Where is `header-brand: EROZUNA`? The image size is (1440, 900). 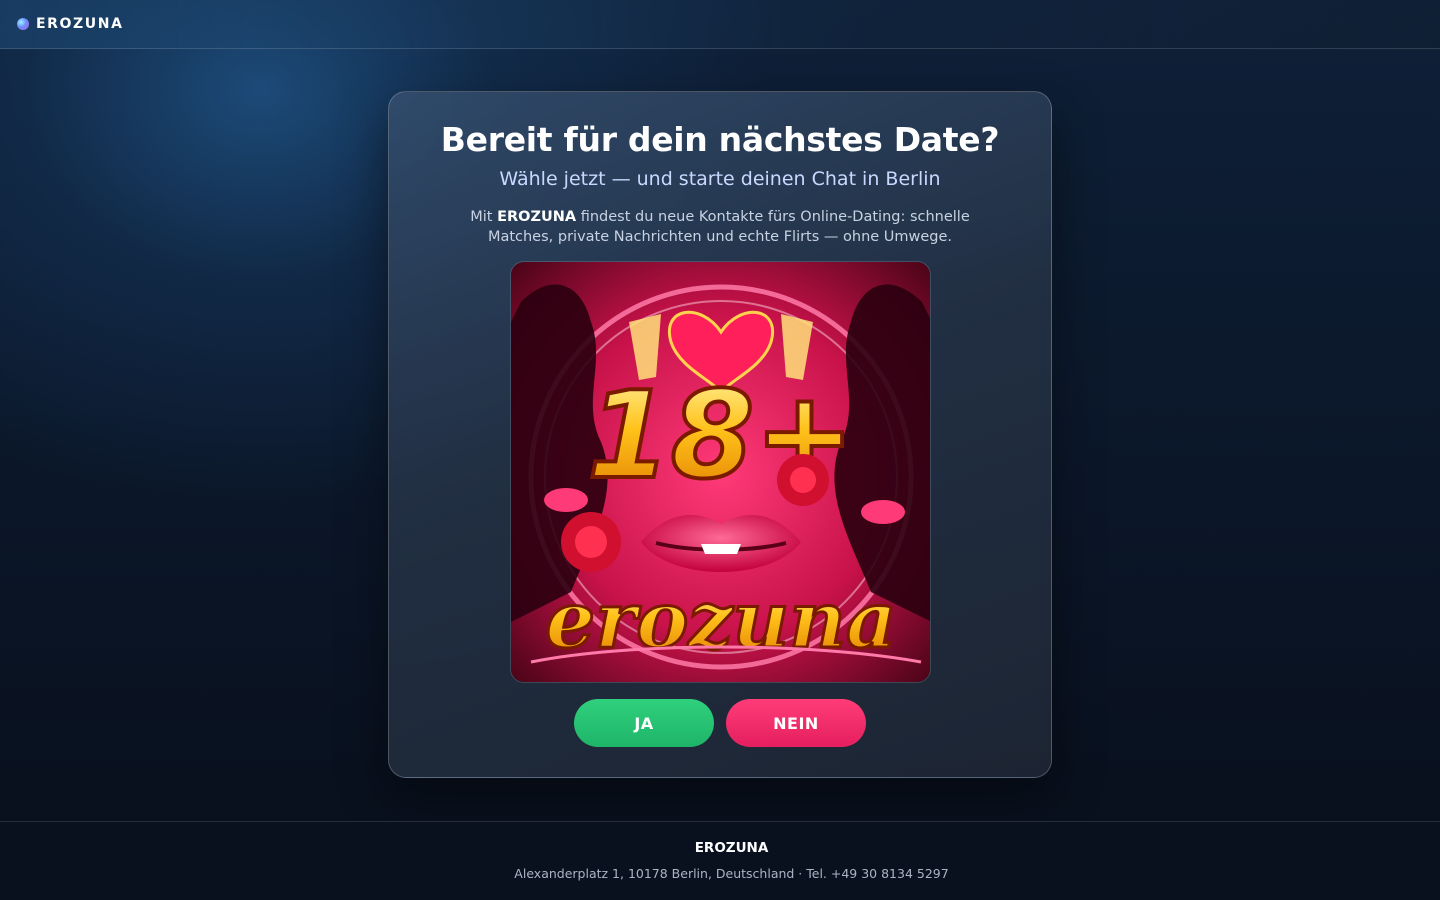
header-brand: EROZUNA is located at coordinates (80, 24).